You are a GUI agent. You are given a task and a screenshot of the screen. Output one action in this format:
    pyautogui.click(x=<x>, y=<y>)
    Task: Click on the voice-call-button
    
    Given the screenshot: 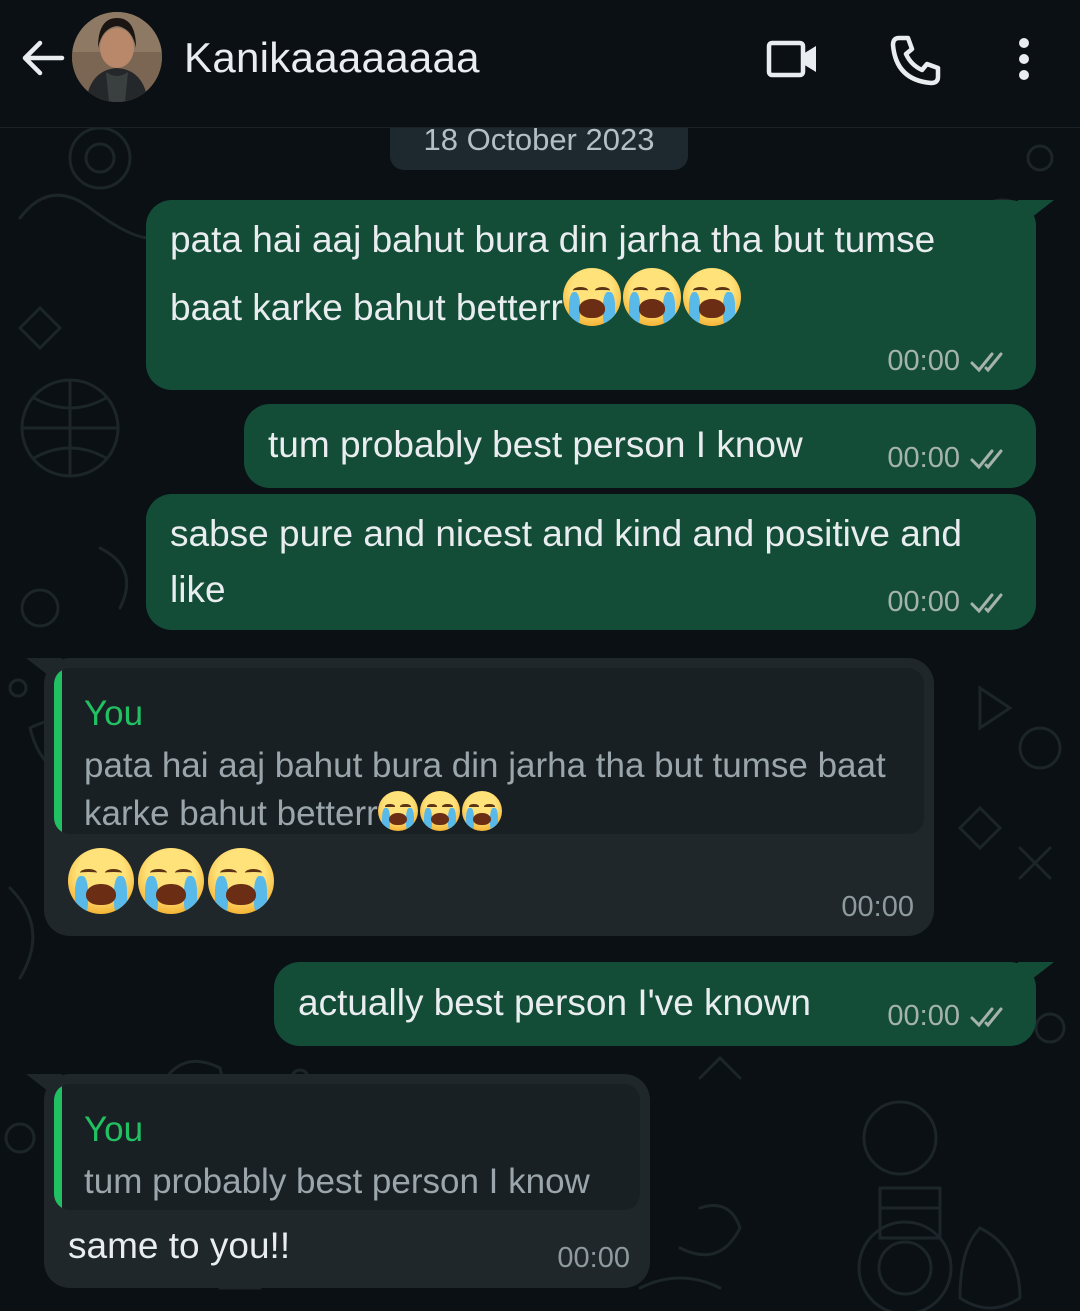 What is the action you would take?
    pyautogui.click(x=916, y=60)
    